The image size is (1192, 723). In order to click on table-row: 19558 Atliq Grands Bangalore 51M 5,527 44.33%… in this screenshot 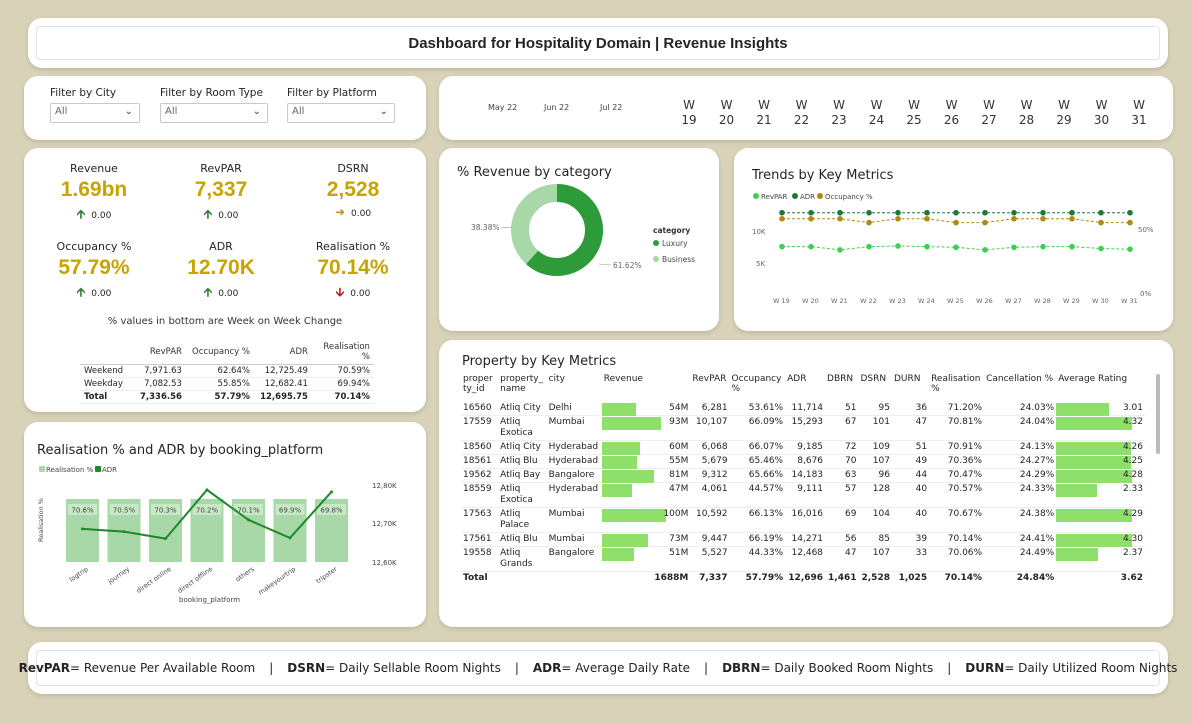, I will do `click(803, 559)`.